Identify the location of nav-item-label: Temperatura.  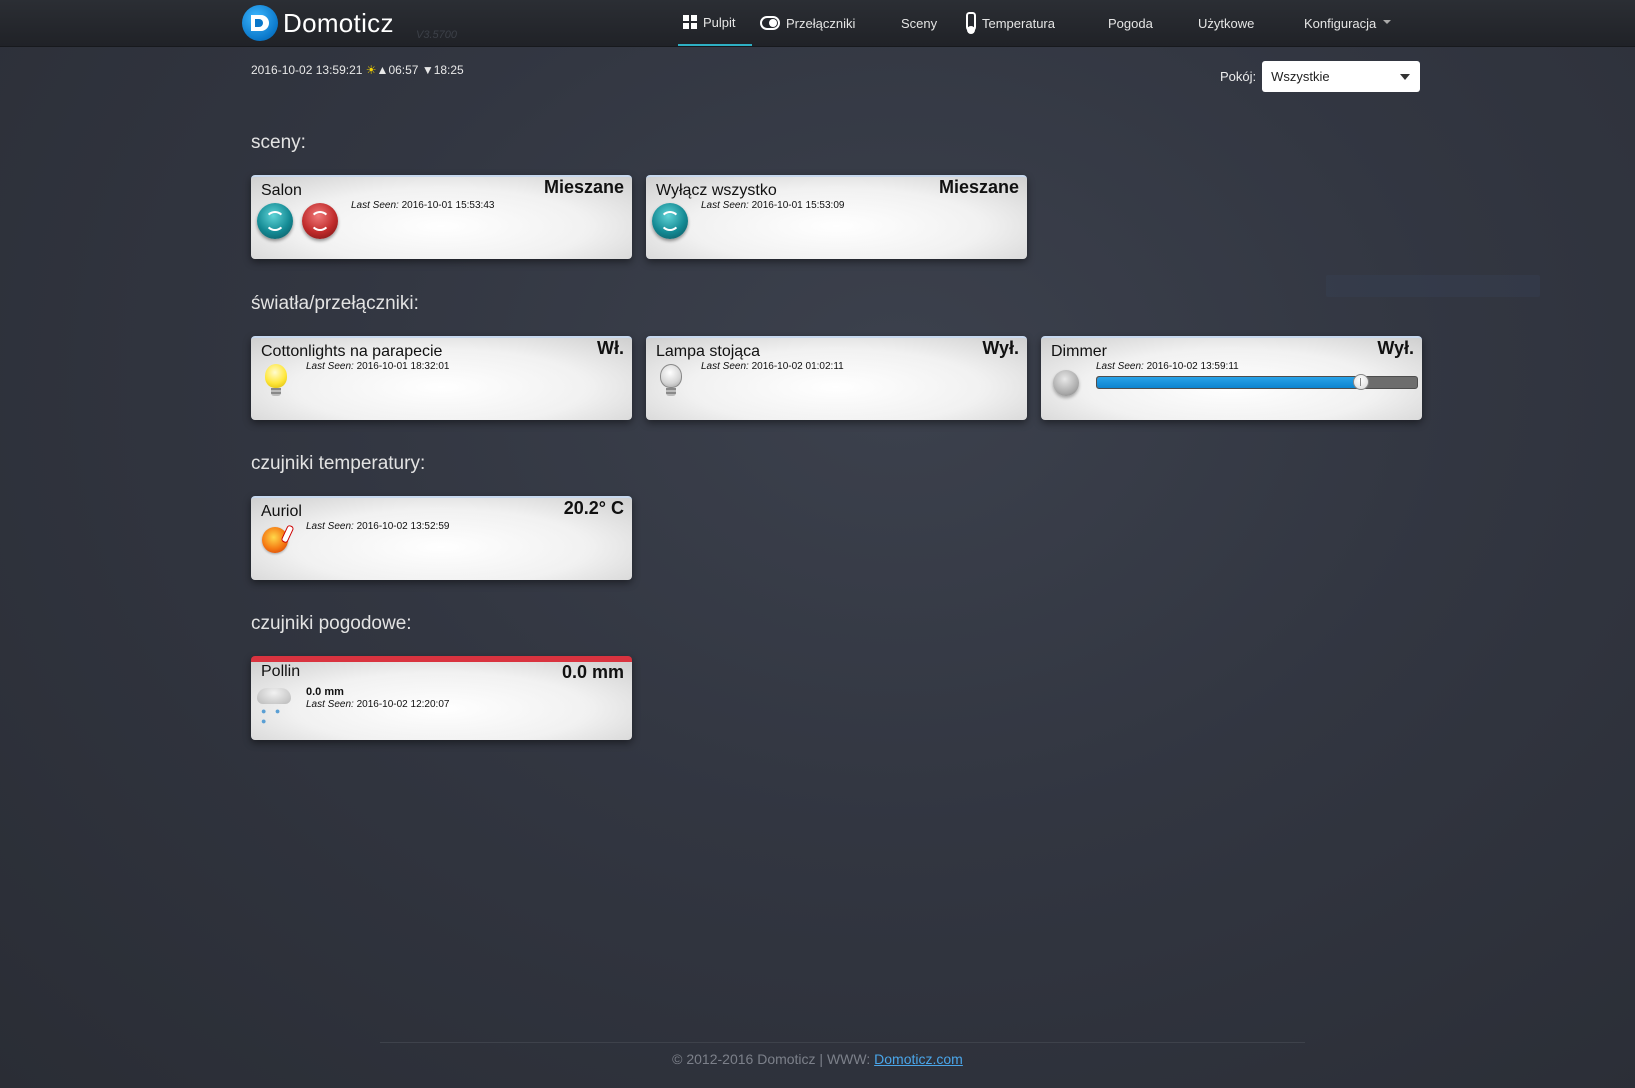
(1018, 23).